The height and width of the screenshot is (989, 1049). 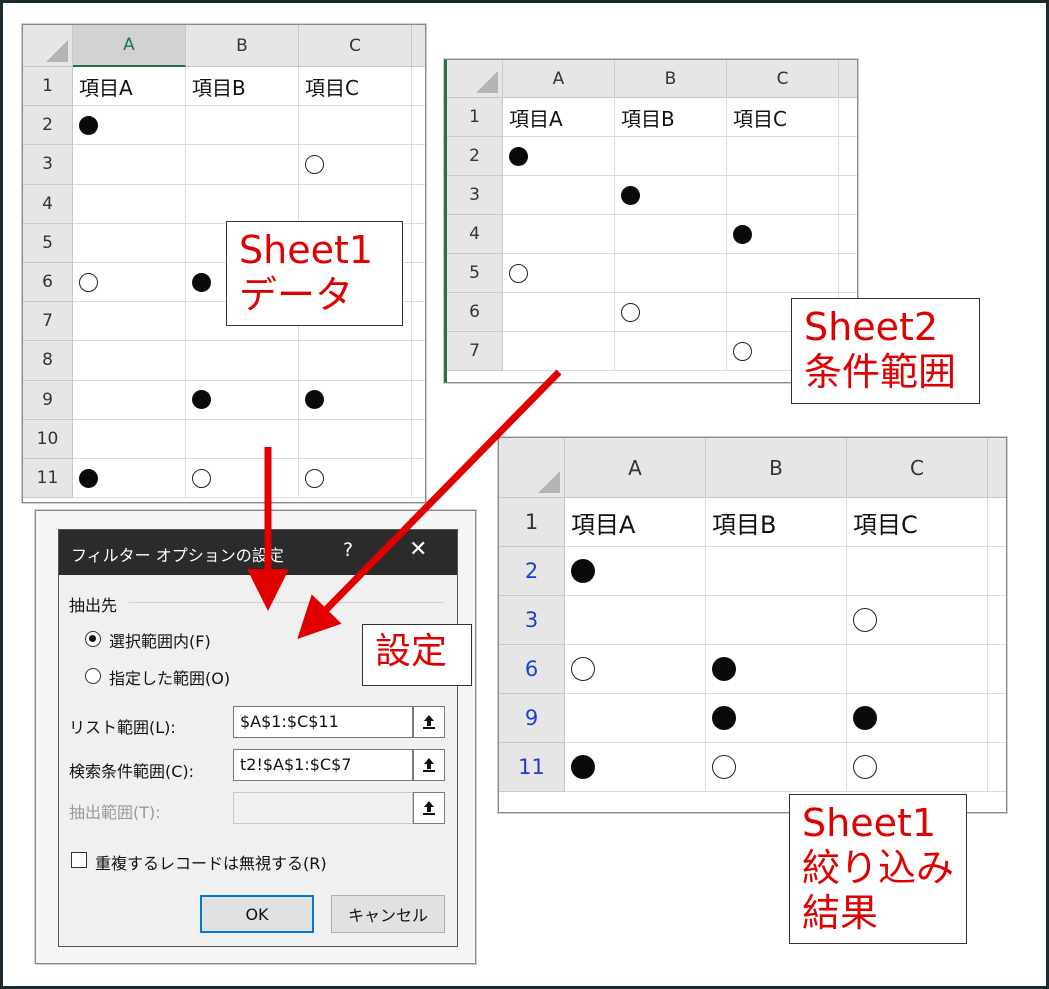 What do you see at coordinates (429, 504) in the screenshot?
I see `arrow-from-sheet2` at bounding box center [429, 504].